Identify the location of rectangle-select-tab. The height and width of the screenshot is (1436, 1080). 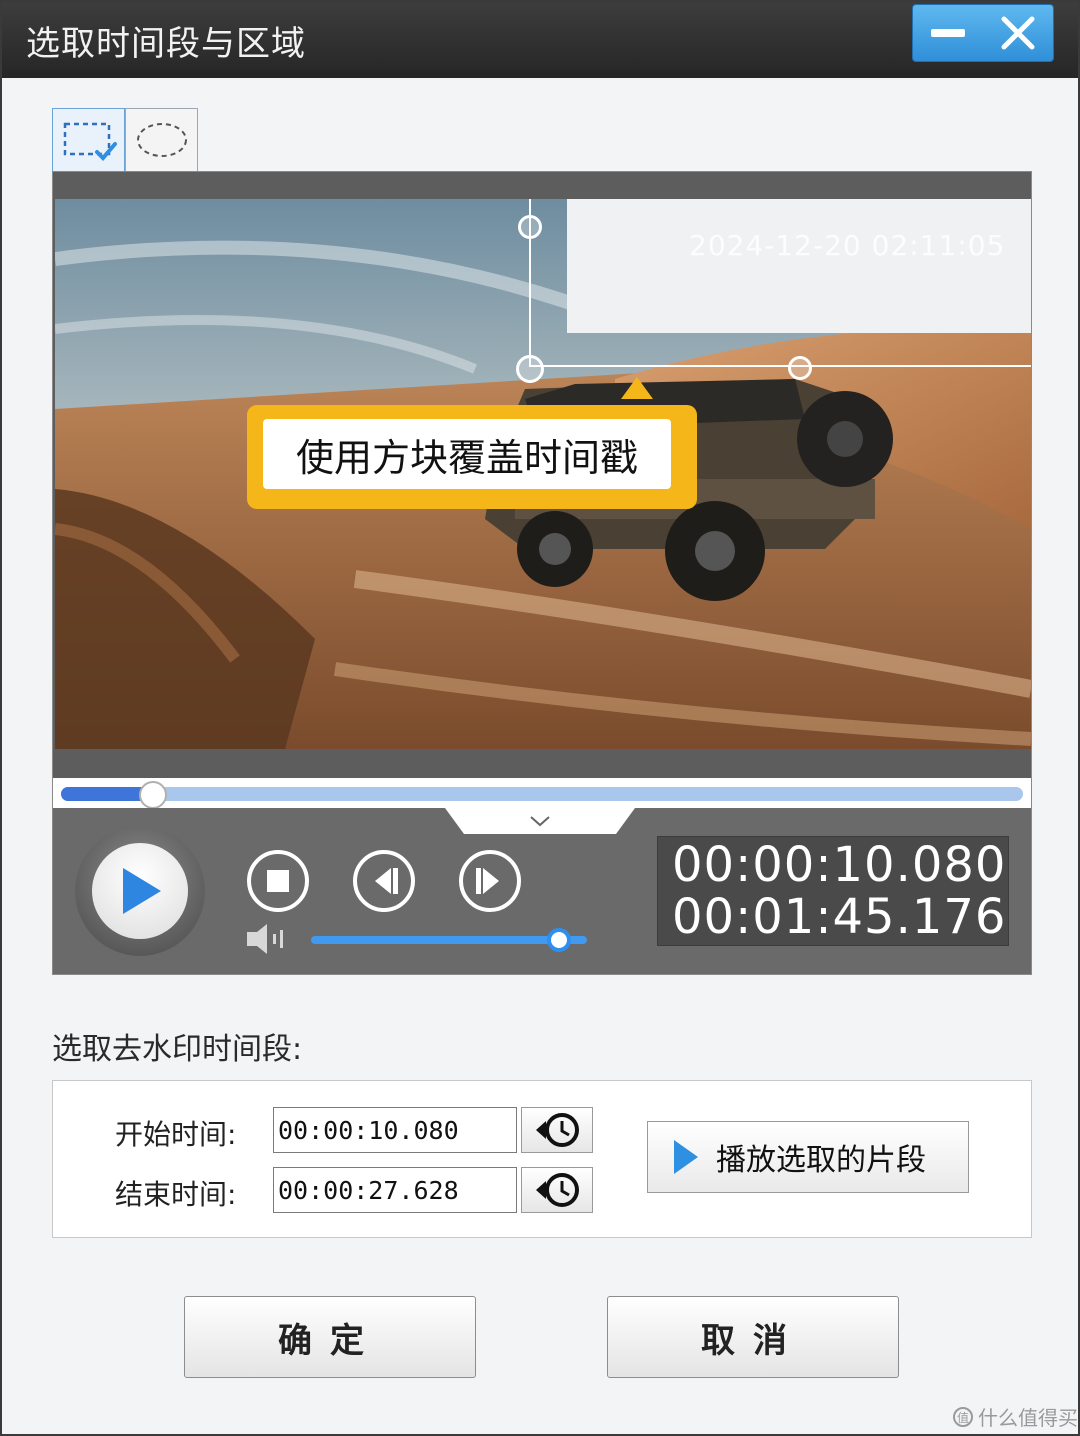
(88, 140).